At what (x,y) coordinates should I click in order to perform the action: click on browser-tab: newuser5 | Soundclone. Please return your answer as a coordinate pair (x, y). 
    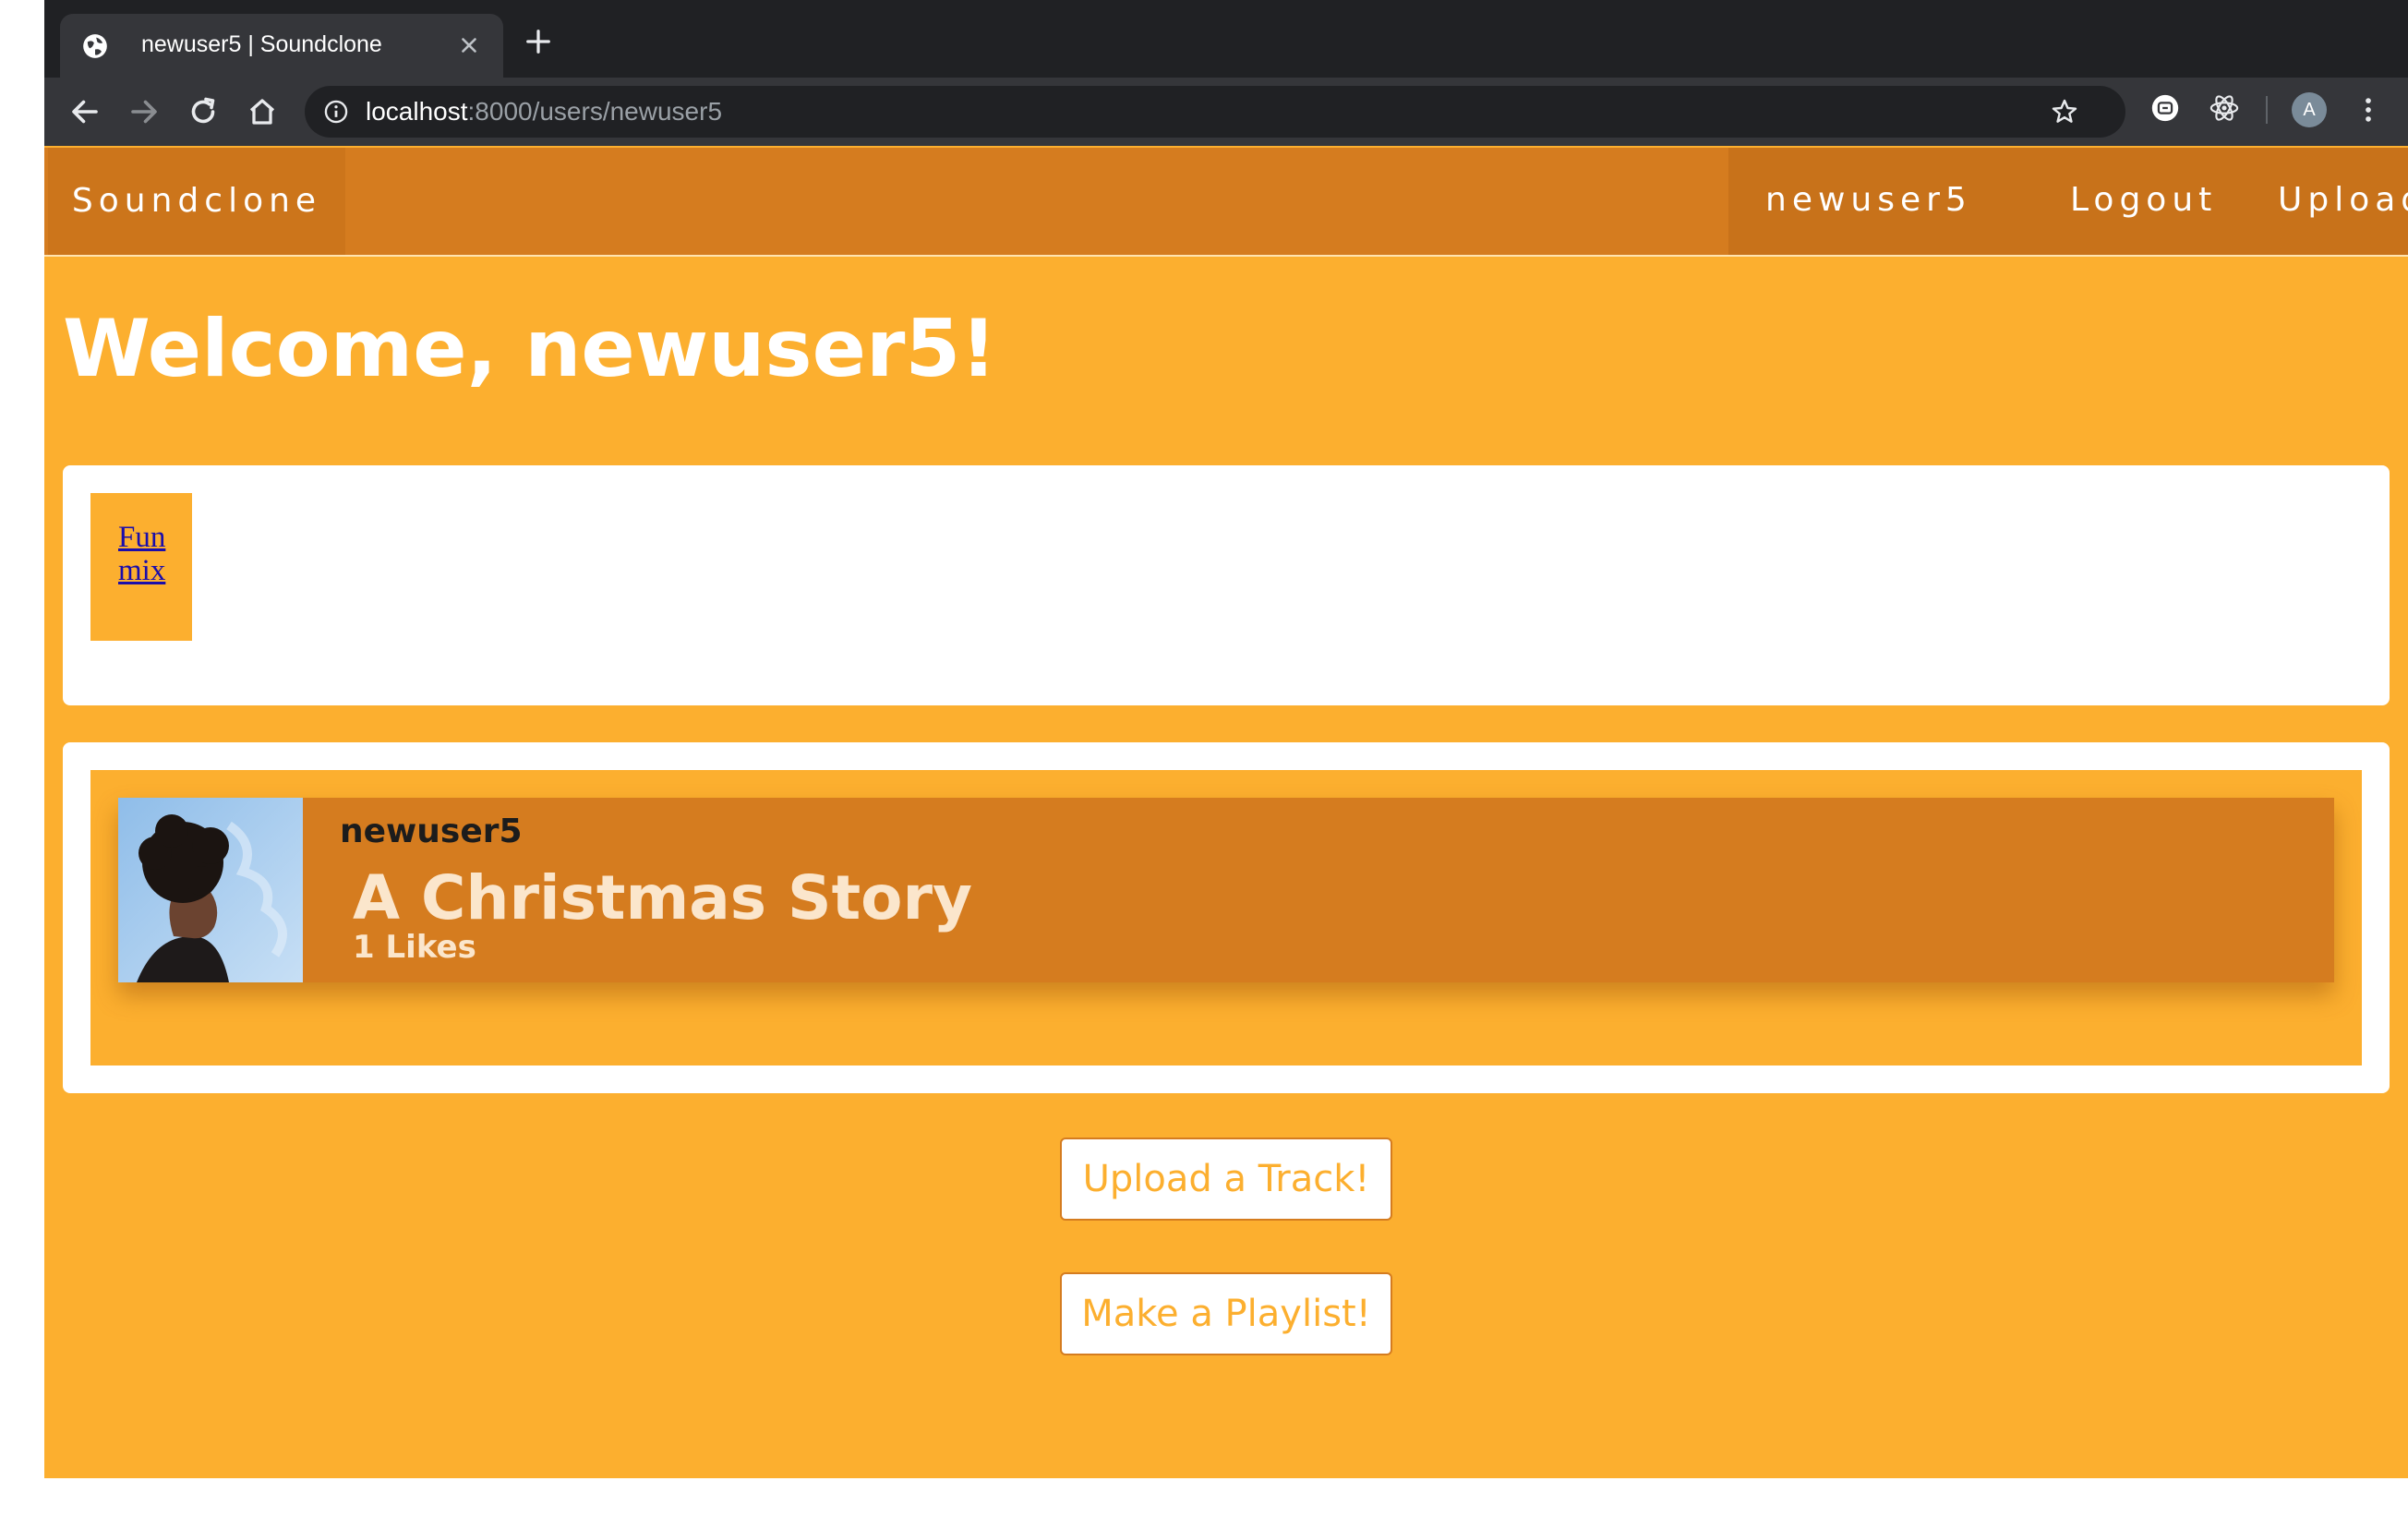
    Looking at the image, I should click on (281, 46).